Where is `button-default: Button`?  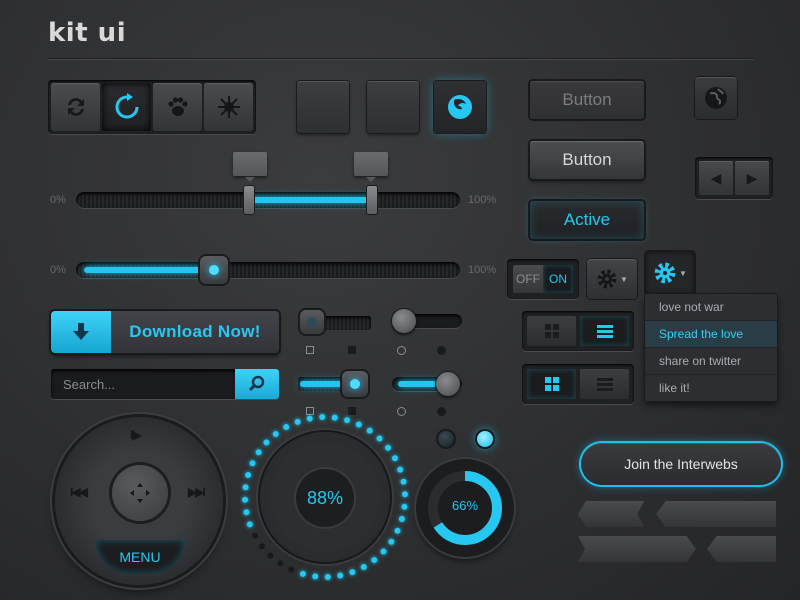
button-default: Button is located at coordinates (587, 160).